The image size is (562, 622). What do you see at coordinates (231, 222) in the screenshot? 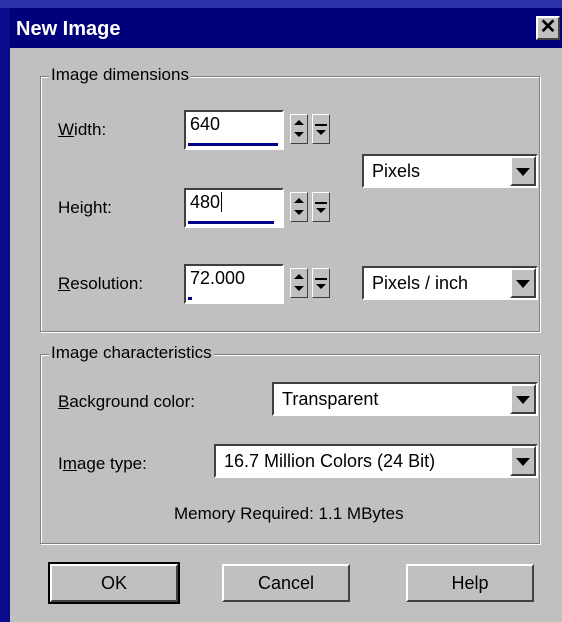
I see `height-progress-bar` at bounding box center [231, 222].